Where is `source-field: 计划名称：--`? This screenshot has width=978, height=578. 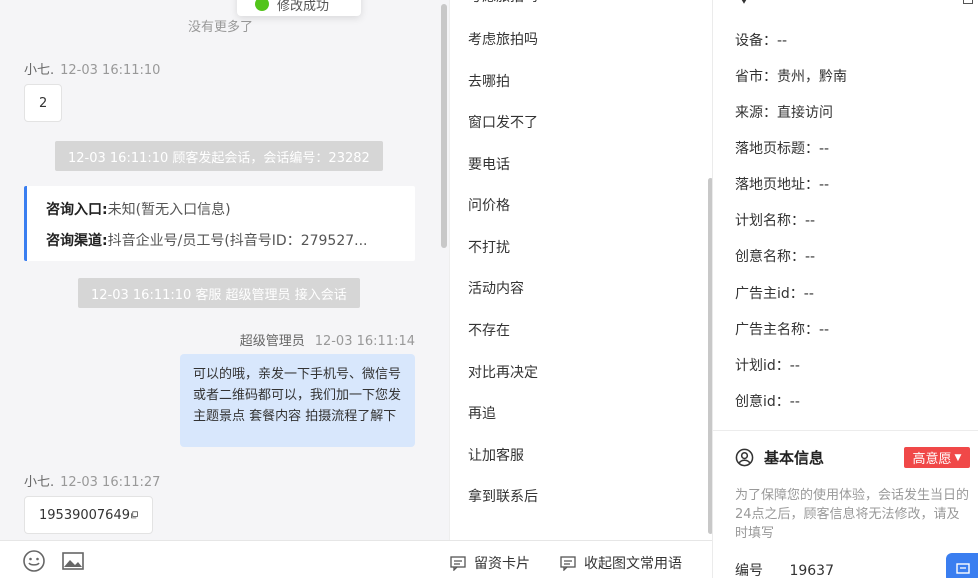 source-field: 计划名称：-- is located at coordinates (775, 220).